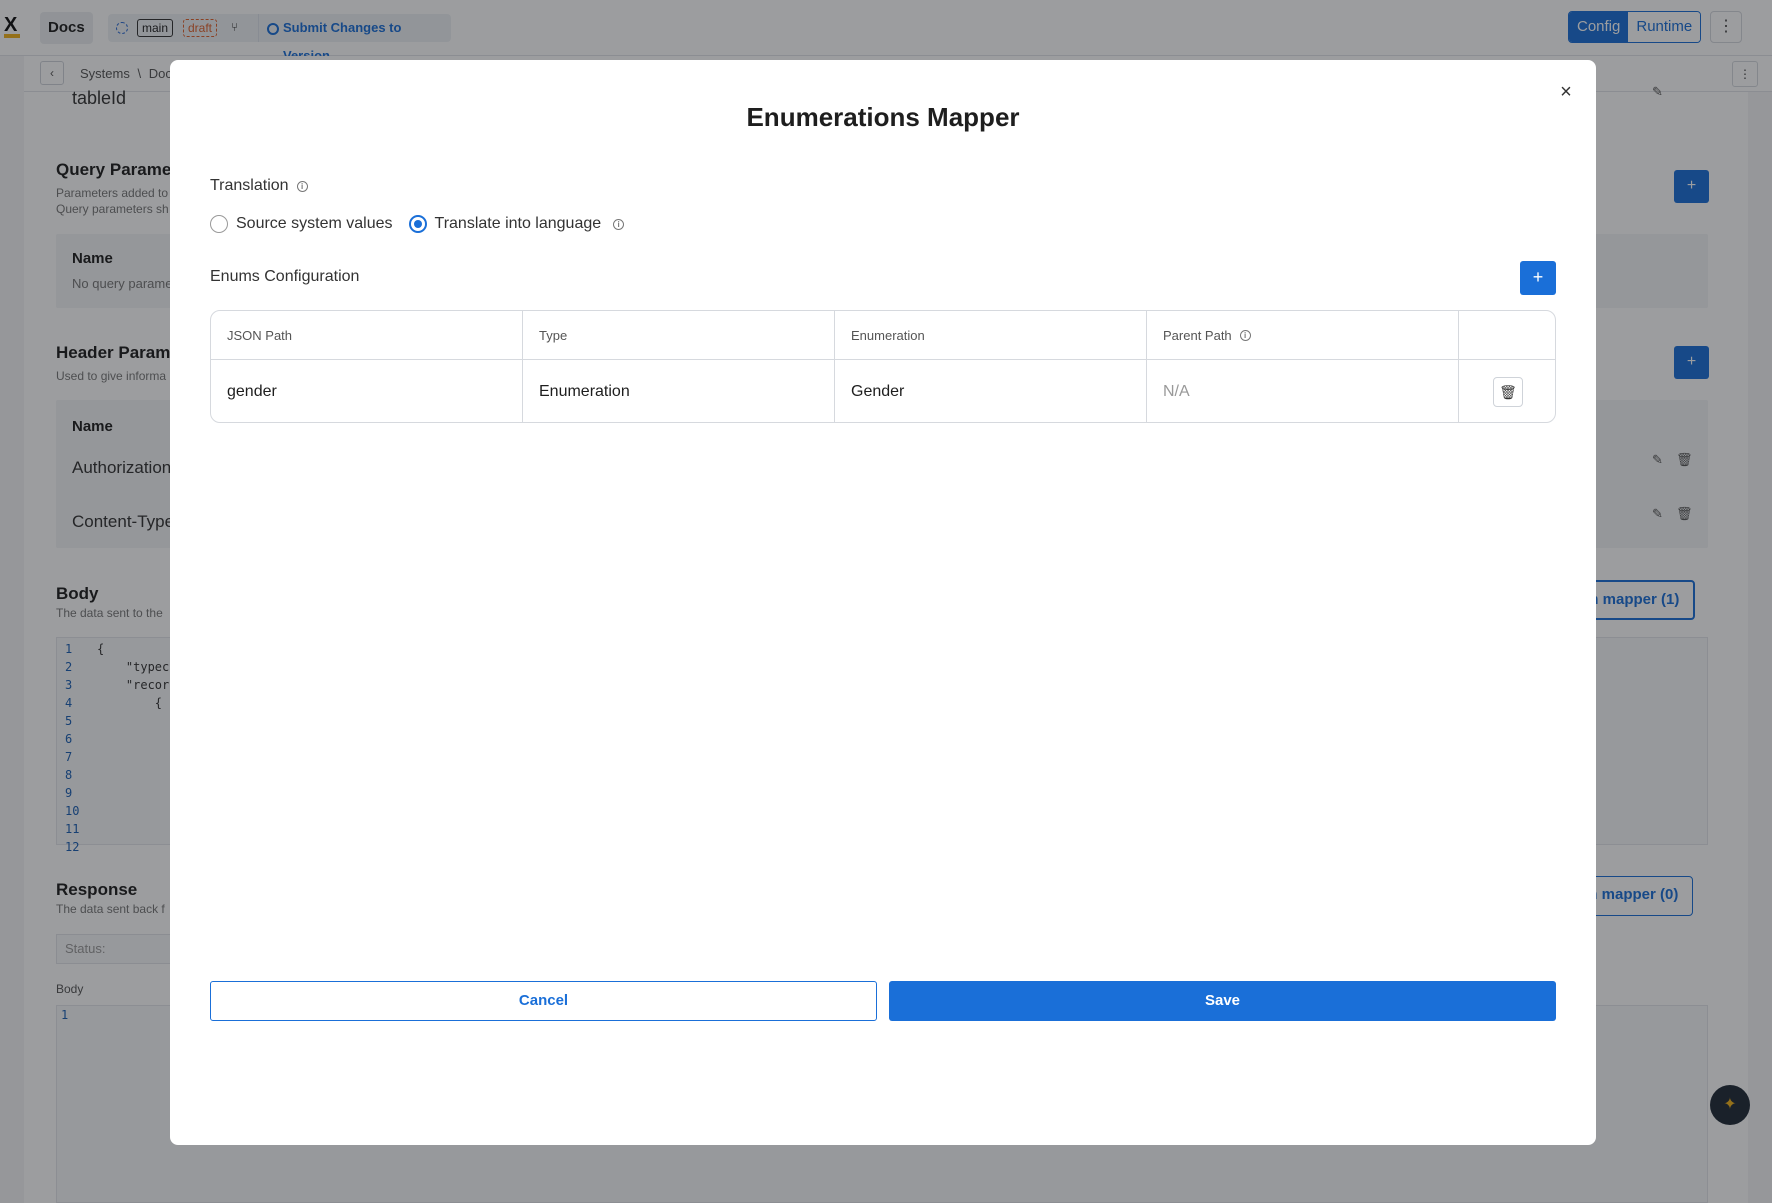  I want to click on col-parent-path: Parent Path i, so click(1303, 335).